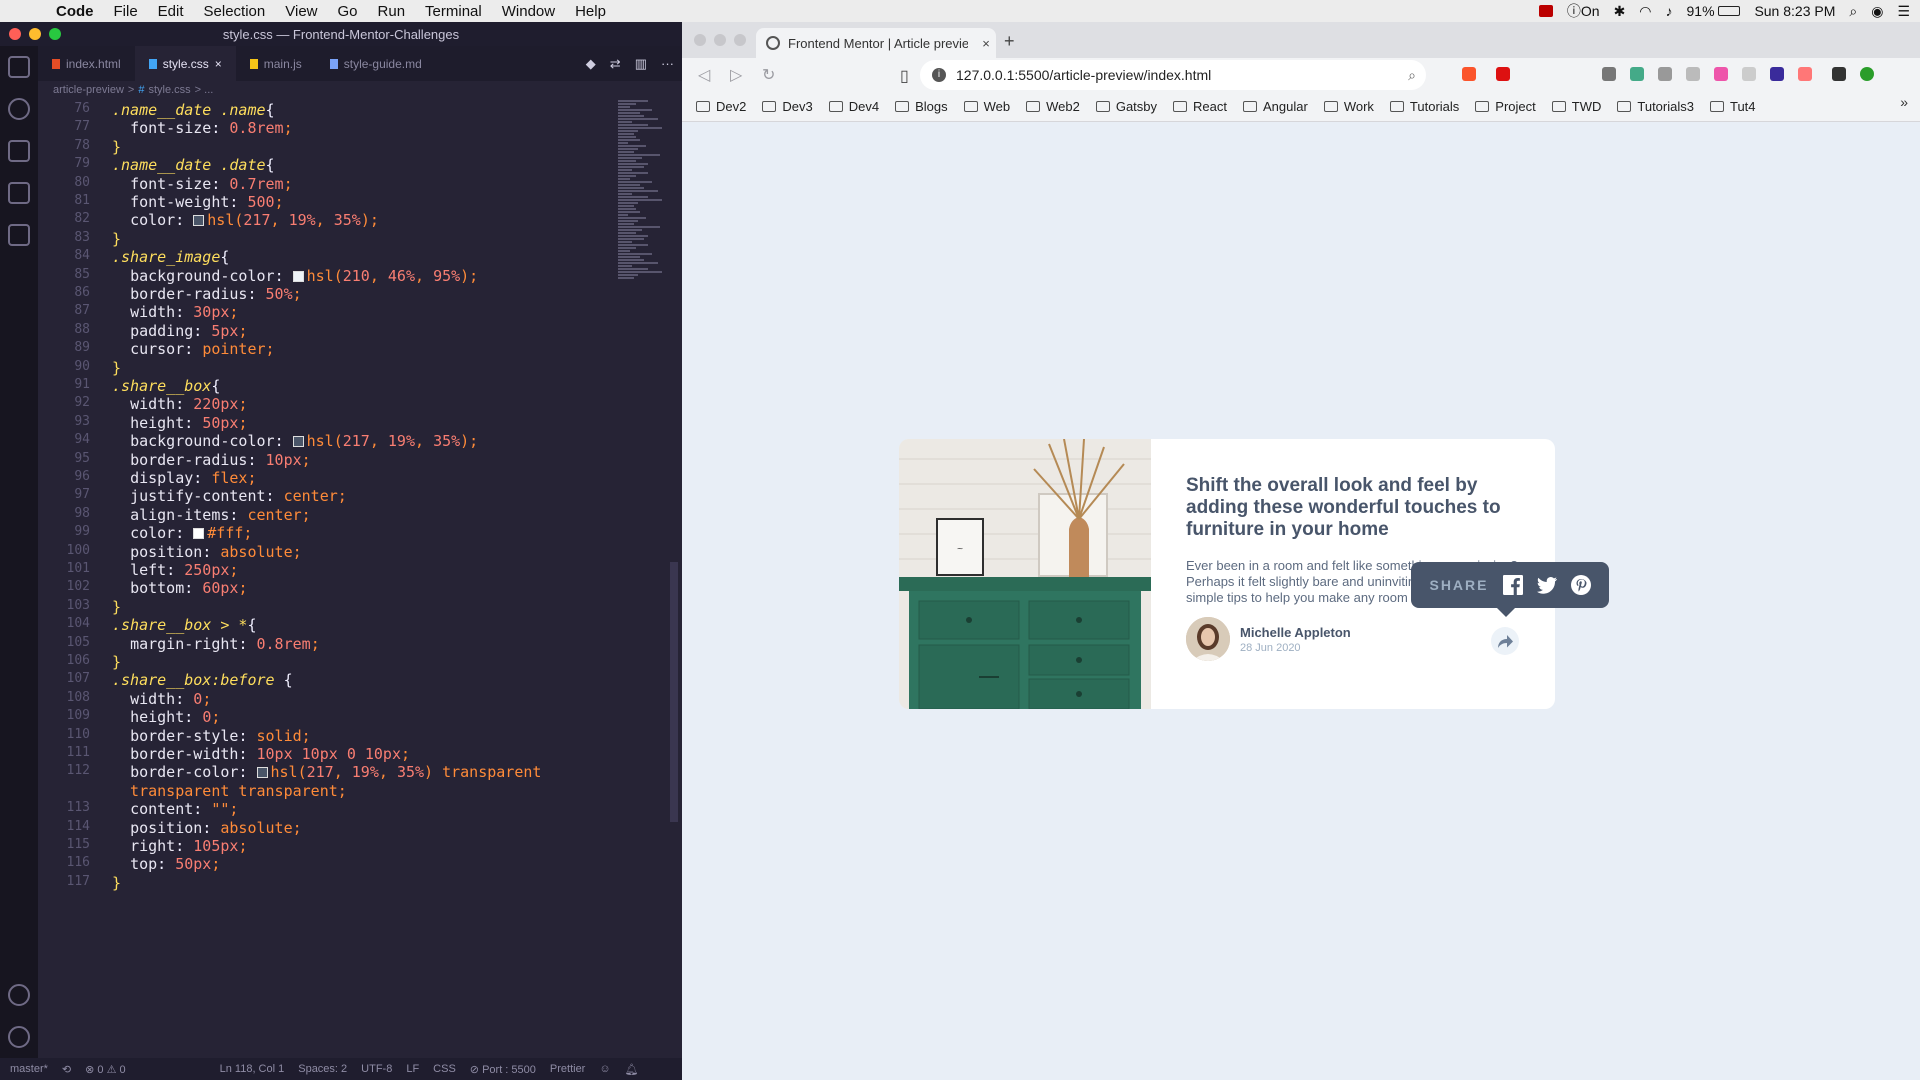 The image size is (1920, 1080). What do you see at coordinates (674, 692) in the screenshot?
I see `editor-scrollbar` at bounding box center [674, 692].